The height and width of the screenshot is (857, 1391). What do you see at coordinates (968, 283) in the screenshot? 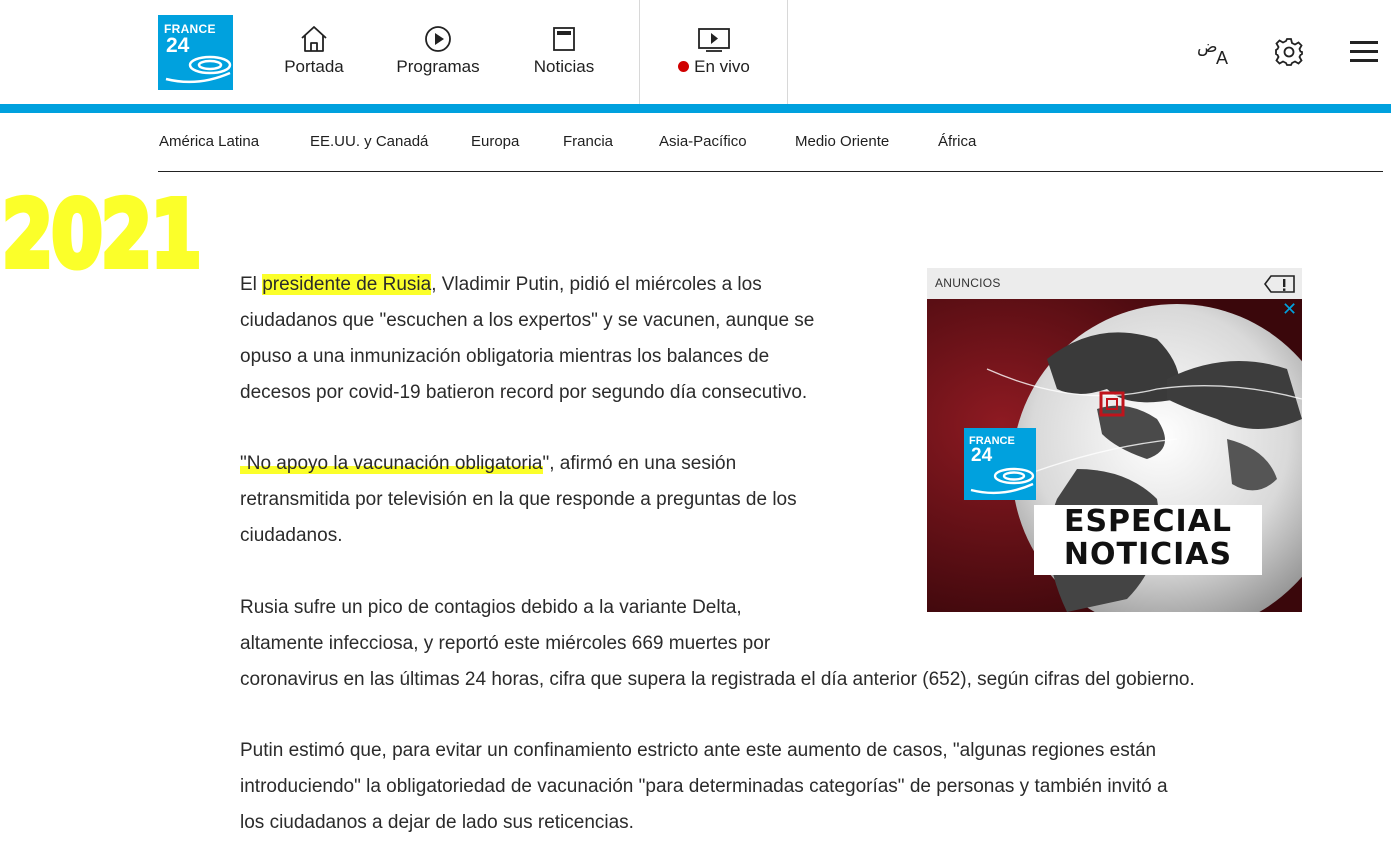
I see `ad-label: ANUNCIOS` at bounding box center [968, 283].